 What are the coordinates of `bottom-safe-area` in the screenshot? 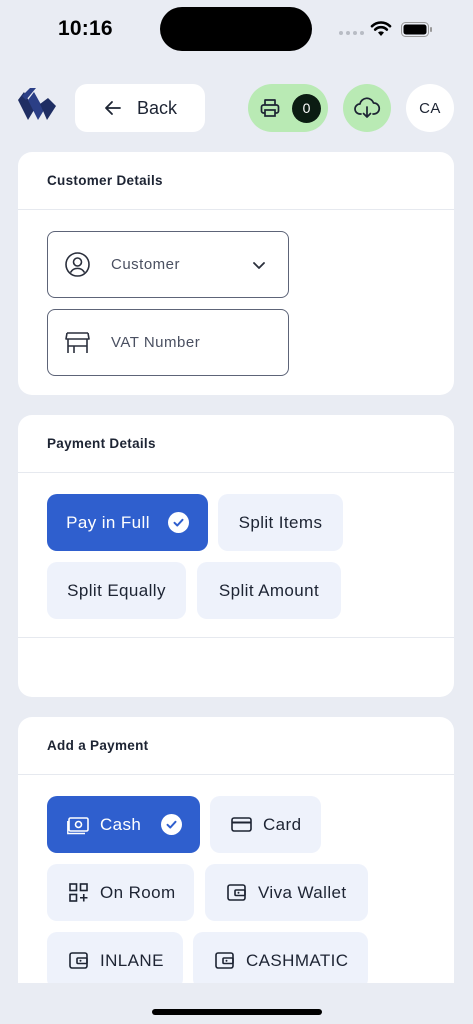 It's located at (236, 1003).